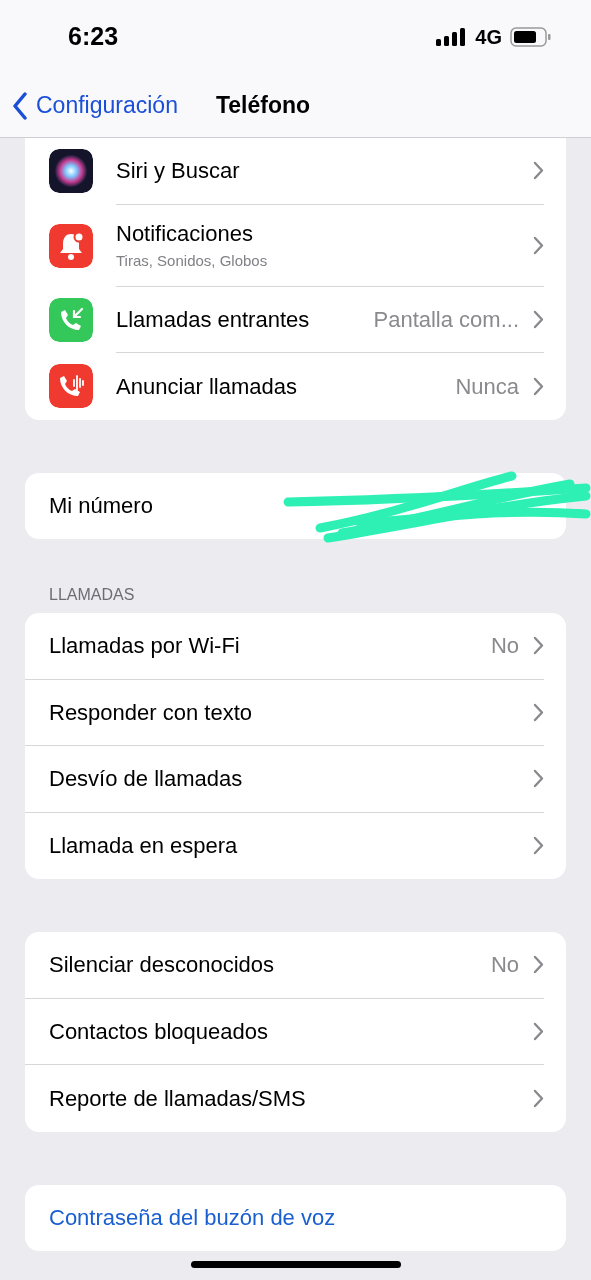 The height and width of the screenshot is (1280, 591). What do you see at coordinates (295, 245) in the screenshot?
I see `settings-row: Notificaciones Tiras, Sonidos, Globos` at bounding box center [295, 245].